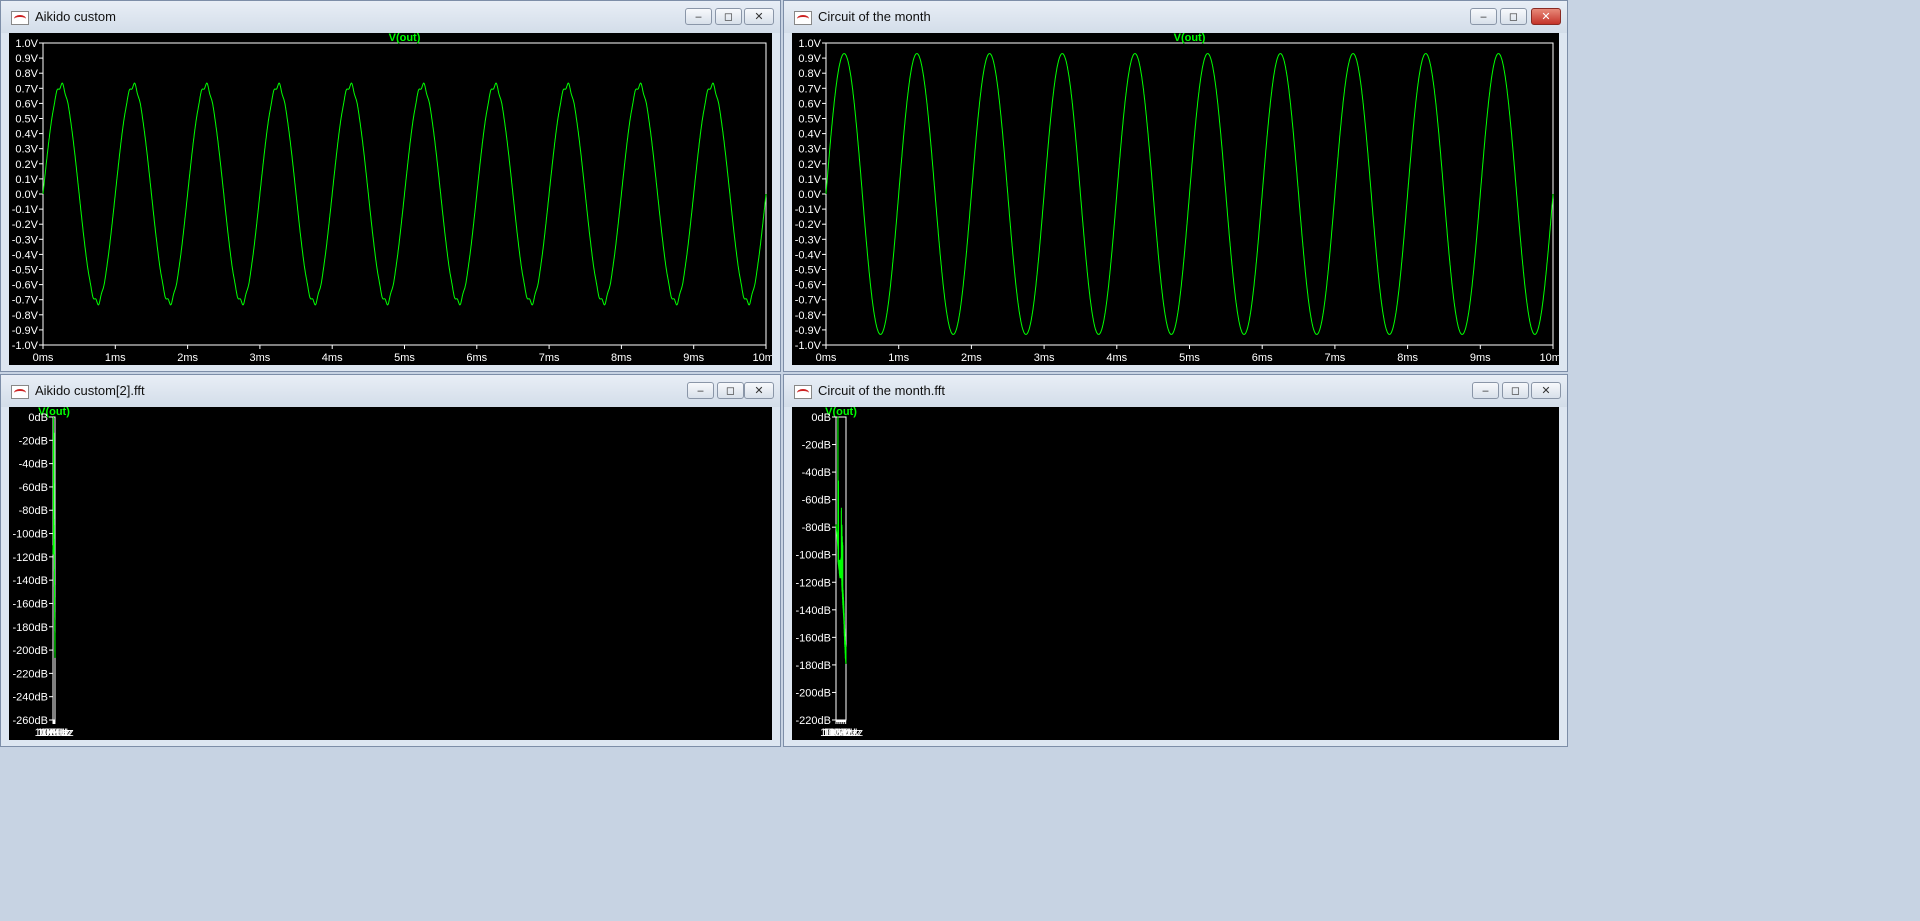 The width and height of the screenshot is (1920, 921). What do you see at coordinates (26, 104) in the screenshot?
I see `y-tick-label: 0.6V` at bounding box center [26, 104].